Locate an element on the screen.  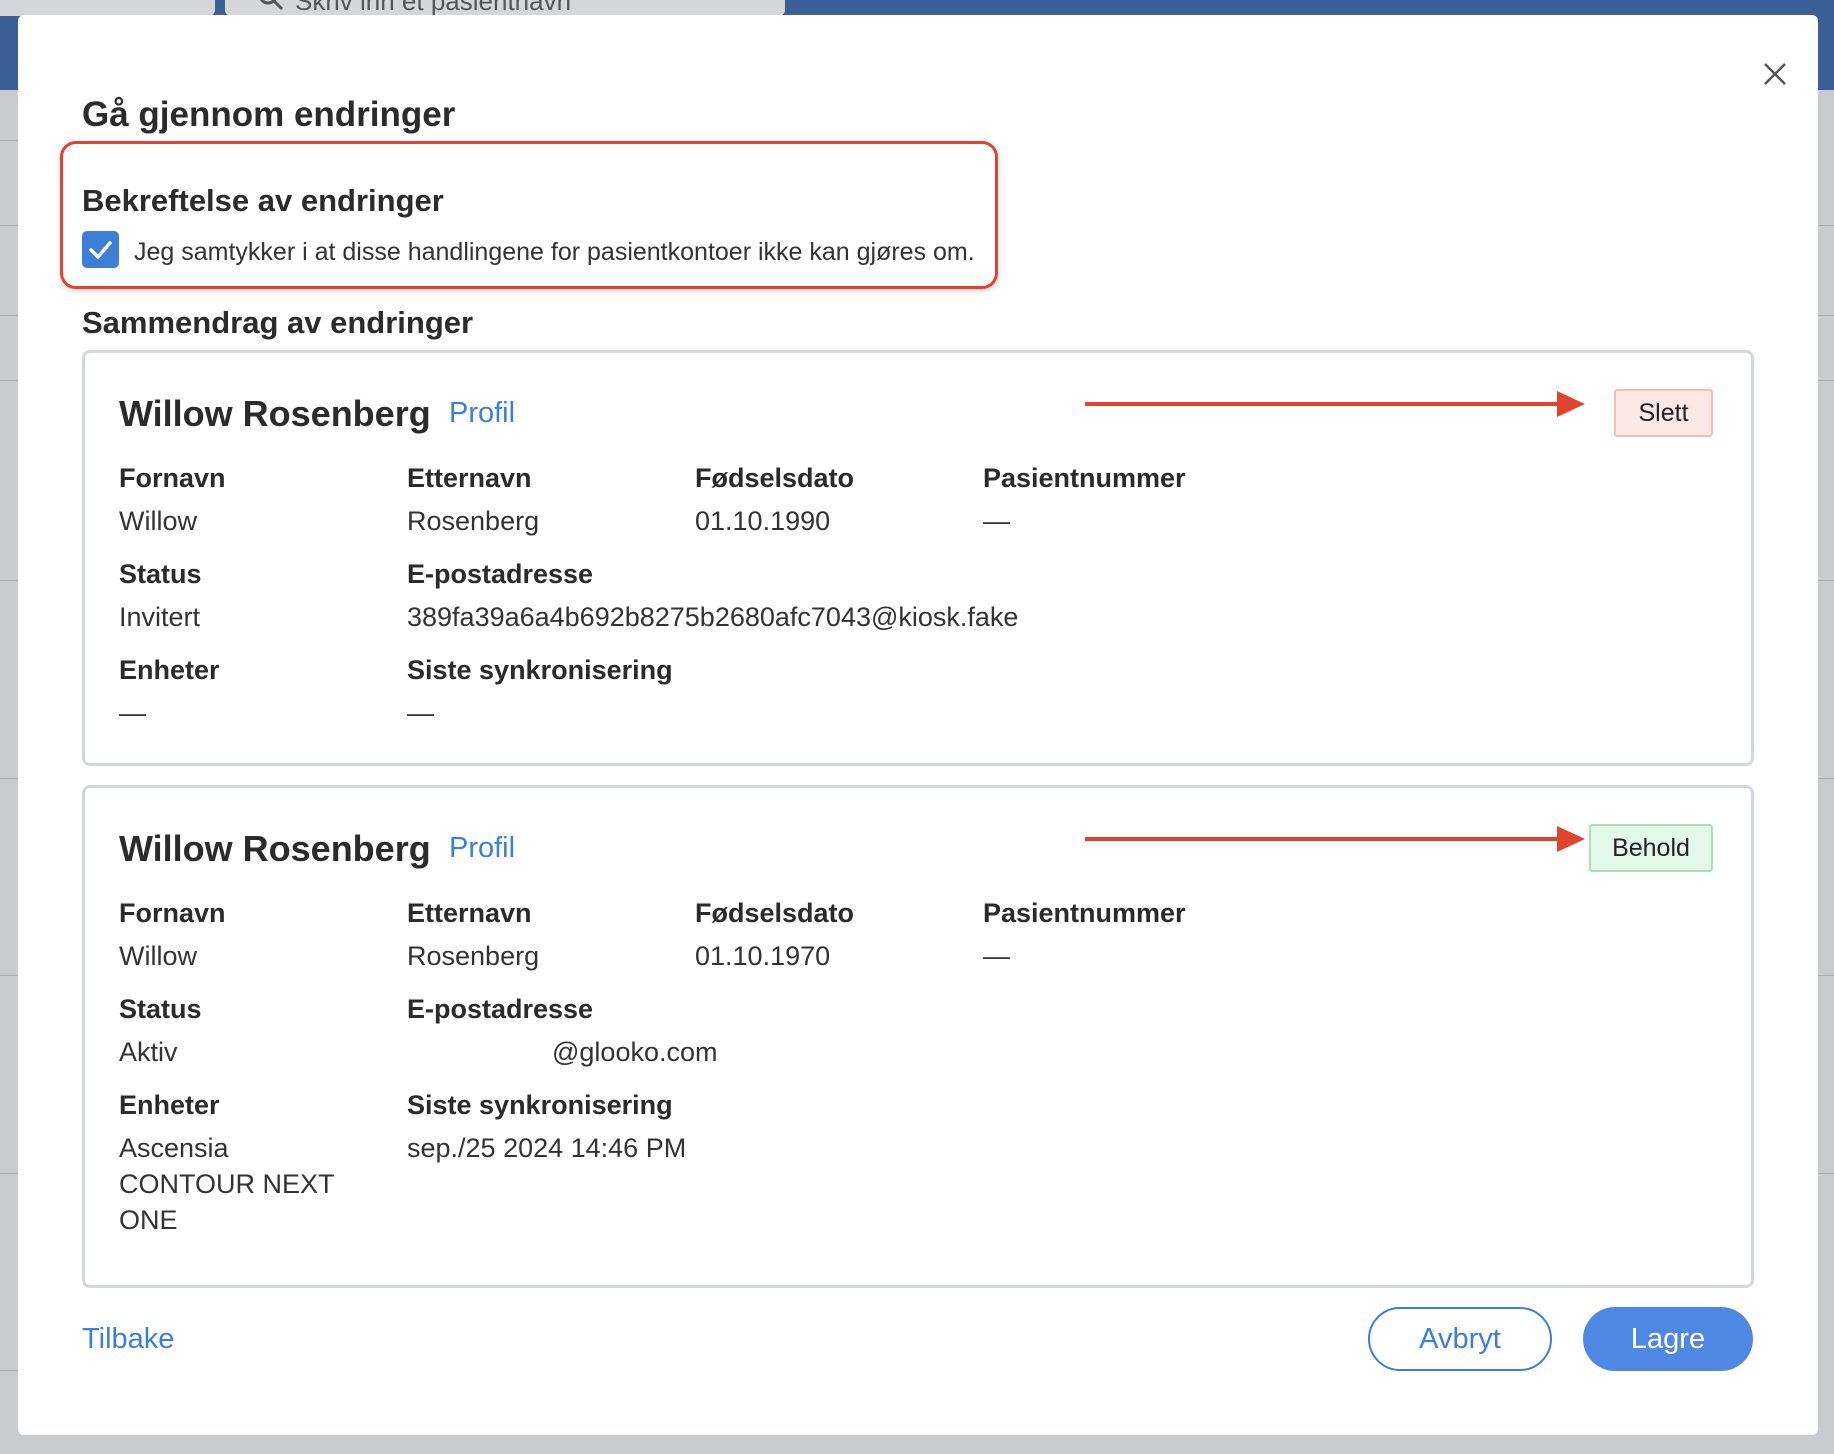
background-search-input: Skriv inn et pasientnavn is located at coordinates (505, 8).